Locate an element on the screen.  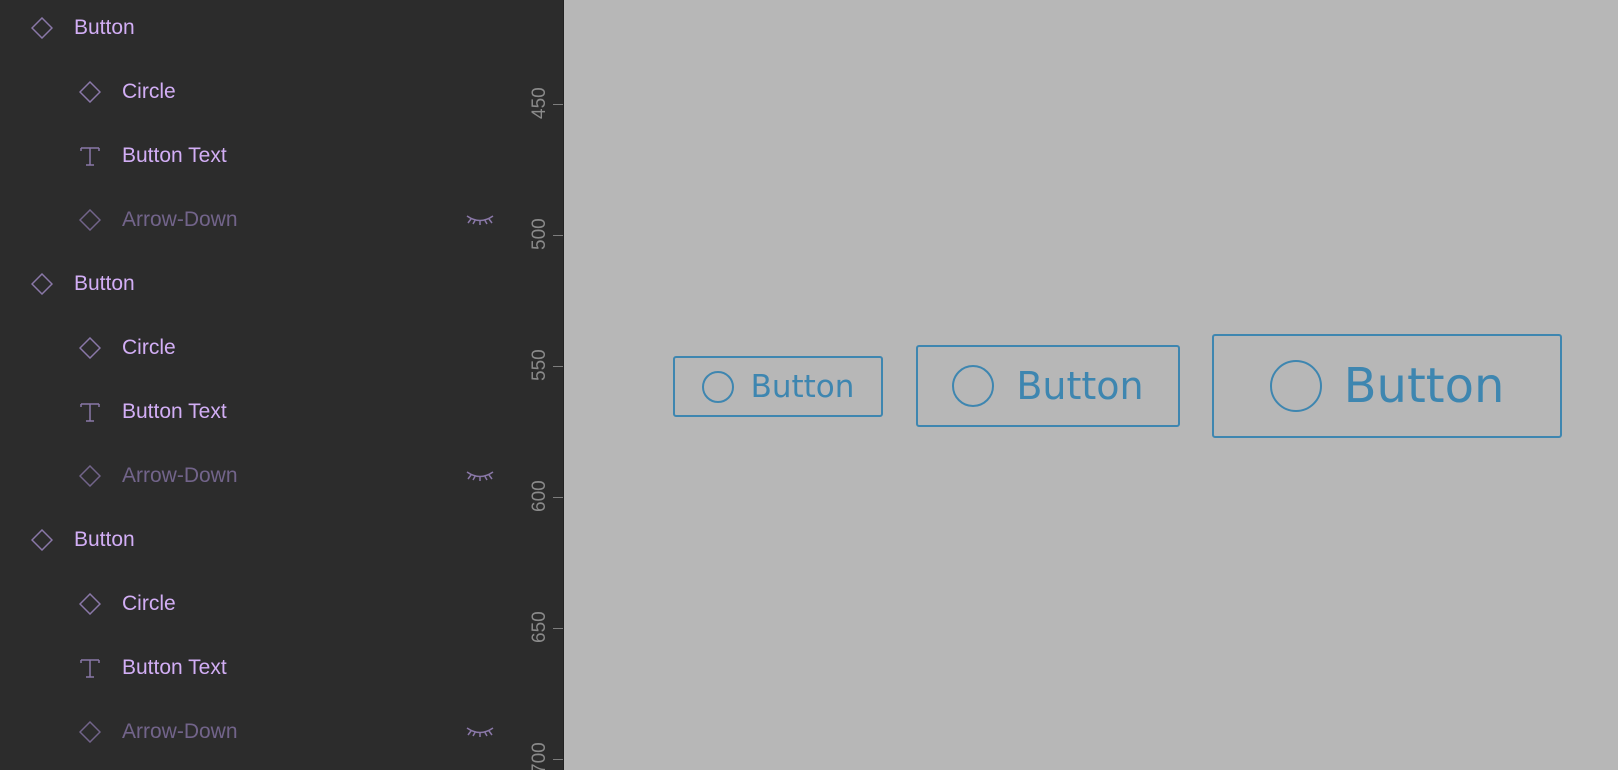
ruler-label: 650 is located at coordinates (539, 627).